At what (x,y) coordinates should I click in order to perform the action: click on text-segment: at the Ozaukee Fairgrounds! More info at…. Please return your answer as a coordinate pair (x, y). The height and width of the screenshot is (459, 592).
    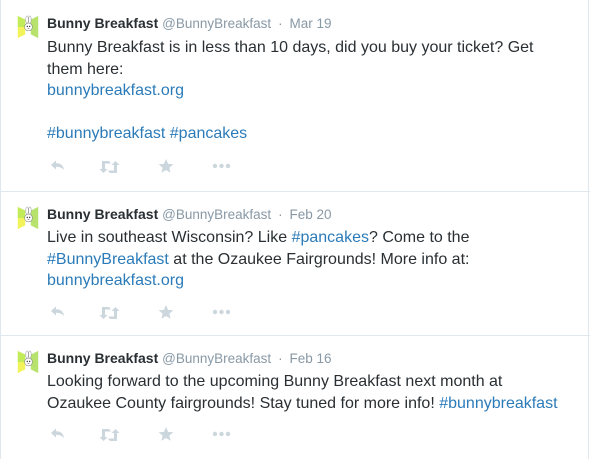
    Looking at the image, I should click on (319, 259).